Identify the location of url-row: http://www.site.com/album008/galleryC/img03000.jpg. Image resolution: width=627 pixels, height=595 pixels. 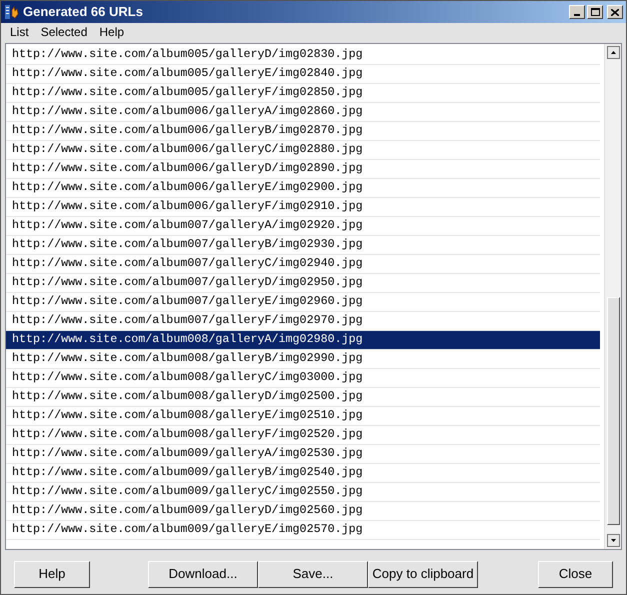
(303, 378).